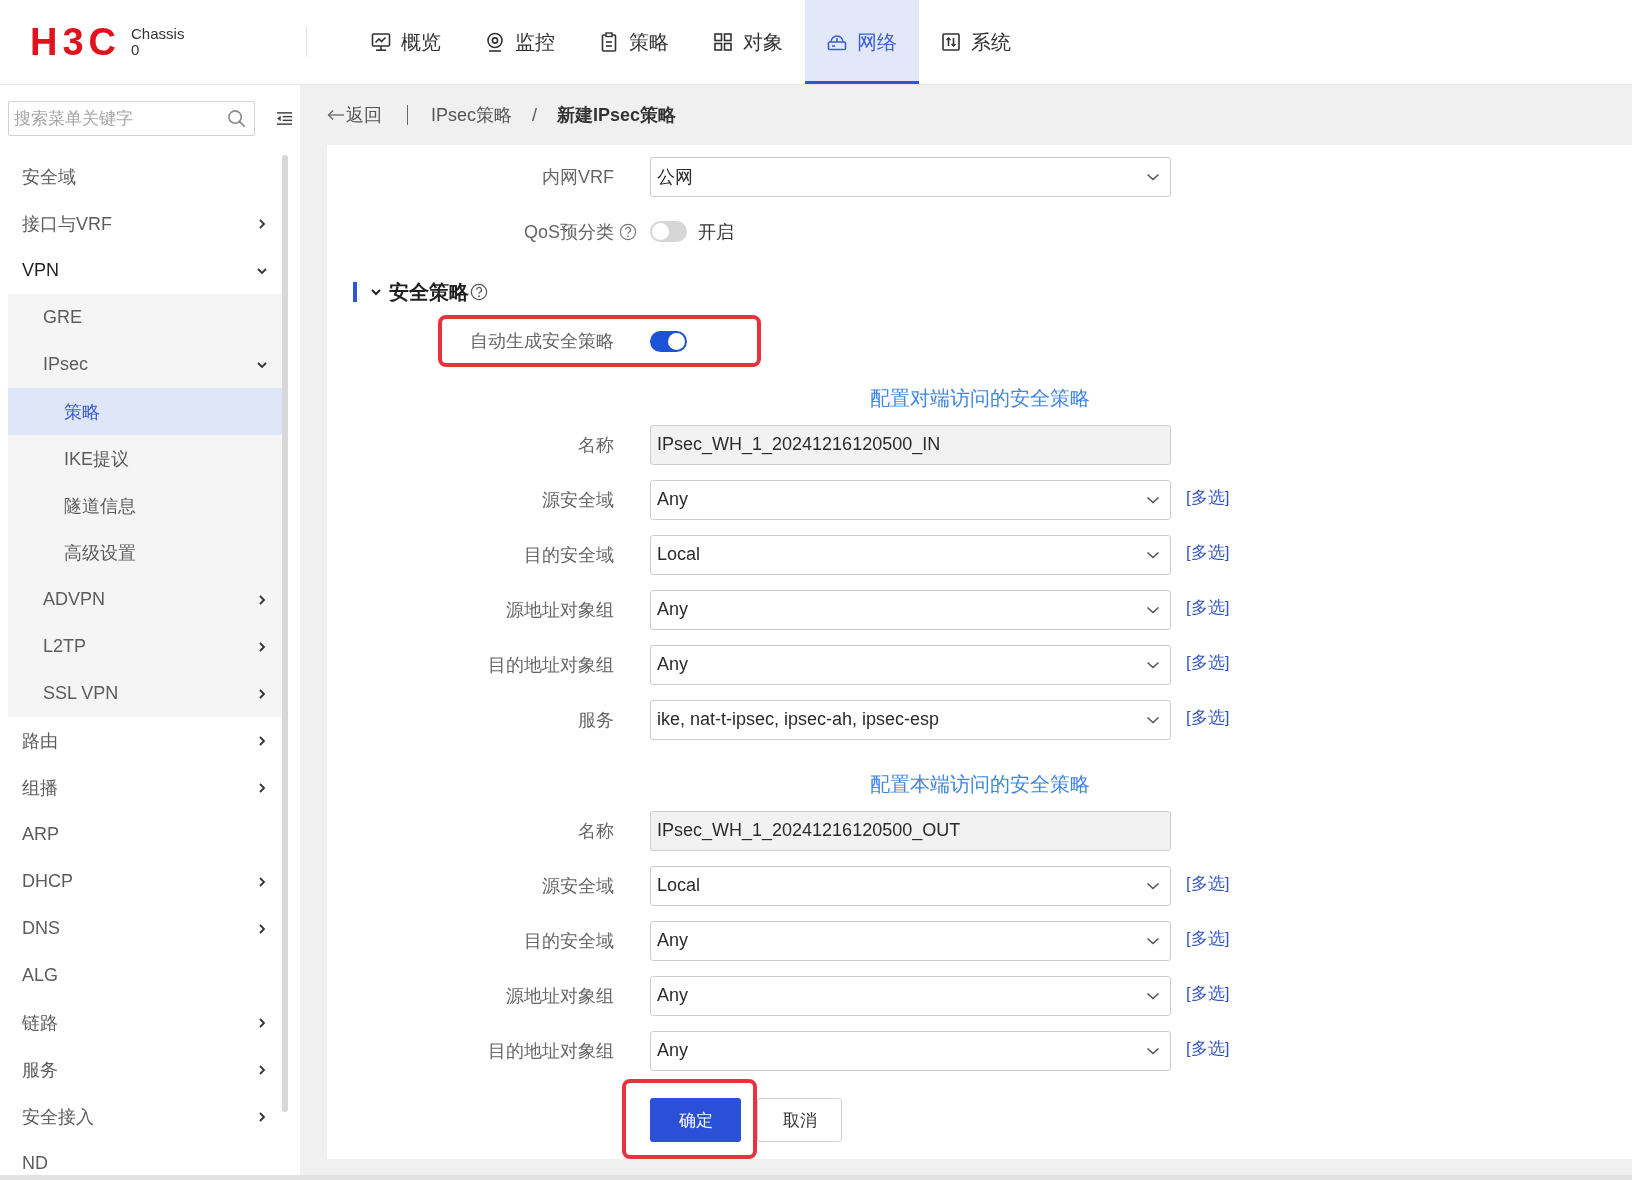  Describe the element at coordinates (354, 115) in the screenshot. I see `back-link: 返回` at that location.